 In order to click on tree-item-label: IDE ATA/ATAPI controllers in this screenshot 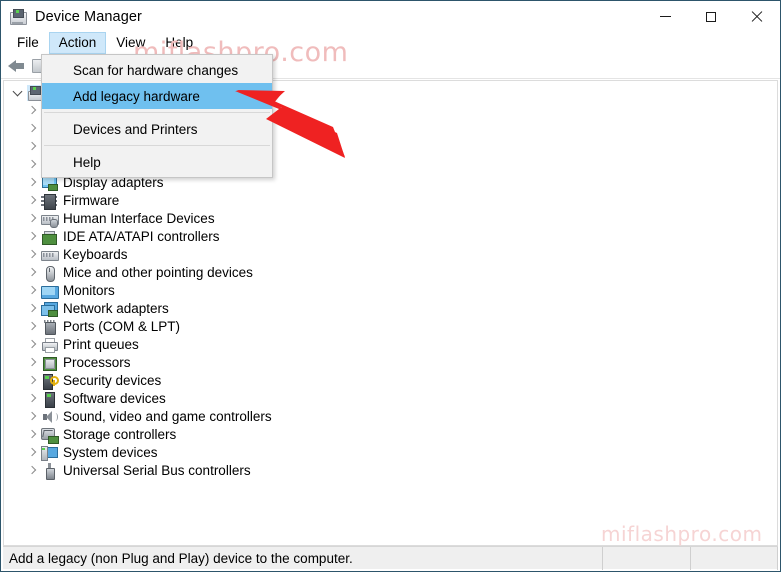, I will do `click(141, 236)`.